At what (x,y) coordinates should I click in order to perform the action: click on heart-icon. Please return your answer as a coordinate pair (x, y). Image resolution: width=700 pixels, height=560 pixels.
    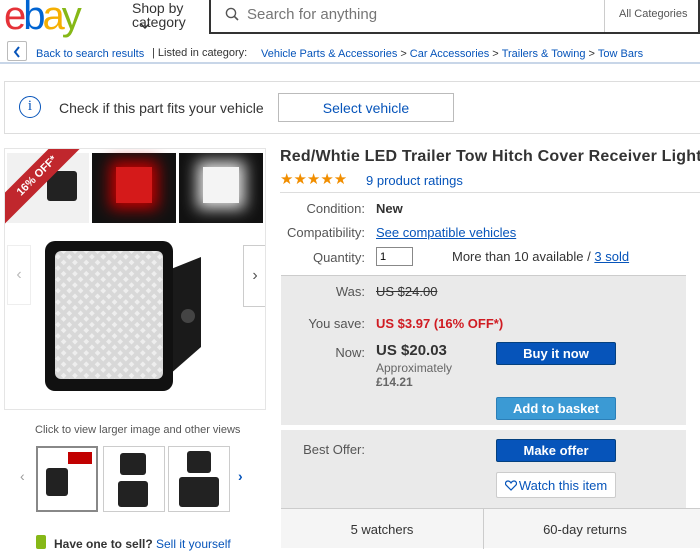
    Looking at the image, I should click on (510, 485).